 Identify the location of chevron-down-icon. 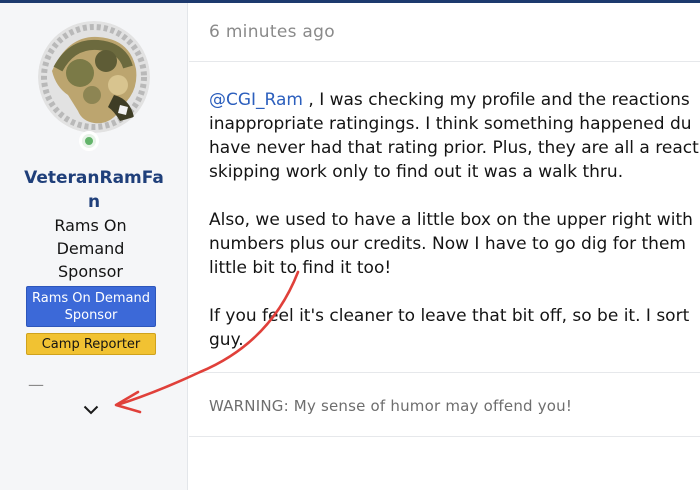
(91, 410).